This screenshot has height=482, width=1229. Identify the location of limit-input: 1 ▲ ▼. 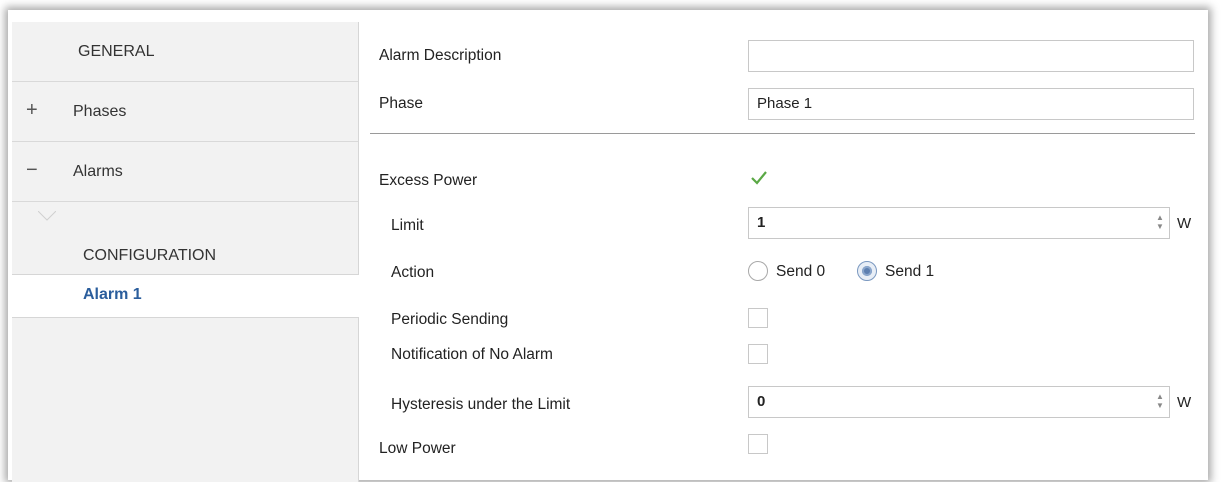
(959, 223).